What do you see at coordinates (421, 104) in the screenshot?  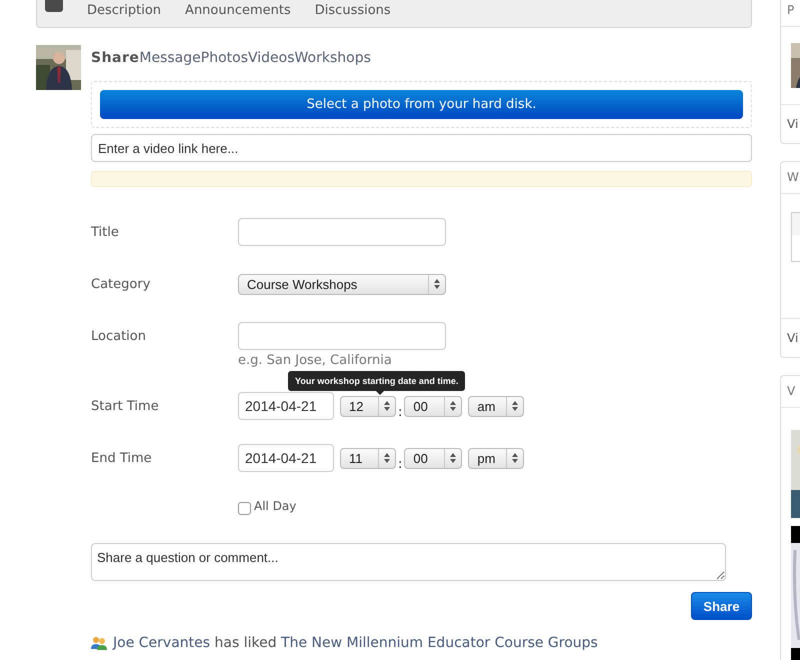 I see `select-photo-button: Select a photo from your hard disk.` at bounding box center [421, 104].